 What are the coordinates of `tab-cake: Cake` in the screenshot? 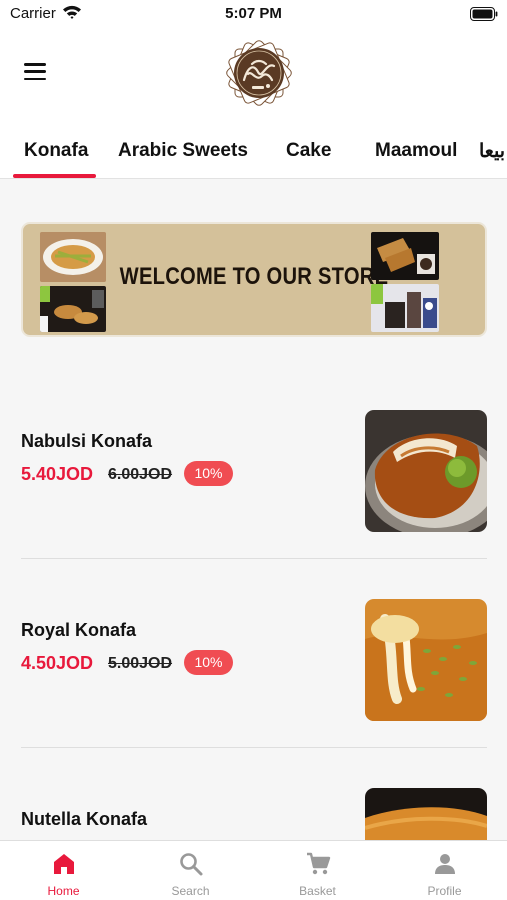 It's located at (308, 151).